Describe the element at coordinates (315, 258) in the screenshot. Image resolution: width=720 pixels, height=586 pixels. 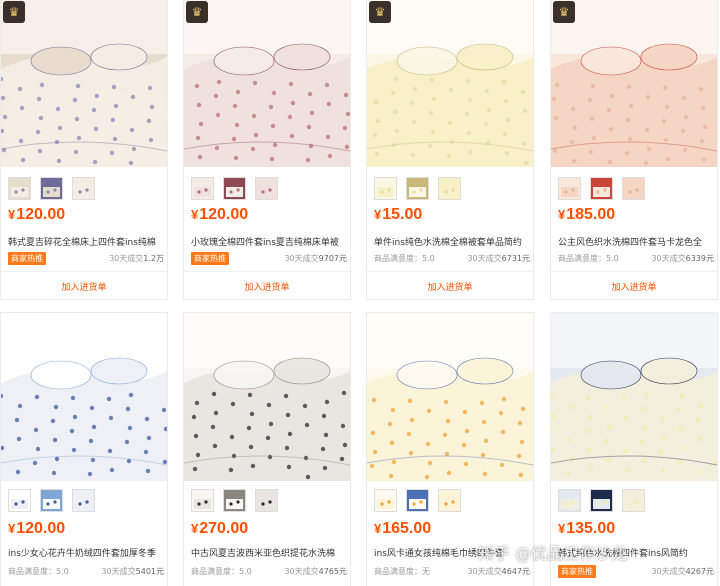
I see `sales-30d: 30天成交9707元` at that location.